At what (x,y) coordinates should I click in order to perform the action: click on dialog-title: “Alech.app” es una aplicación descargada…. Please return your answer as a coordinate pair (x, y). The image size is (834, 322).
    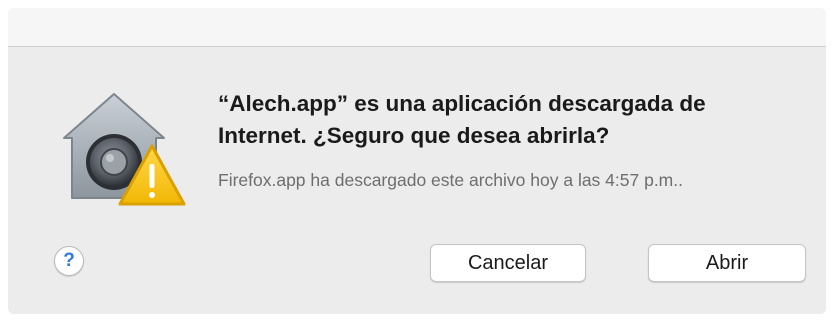
    Looking at the image, I should click on (462, 119).